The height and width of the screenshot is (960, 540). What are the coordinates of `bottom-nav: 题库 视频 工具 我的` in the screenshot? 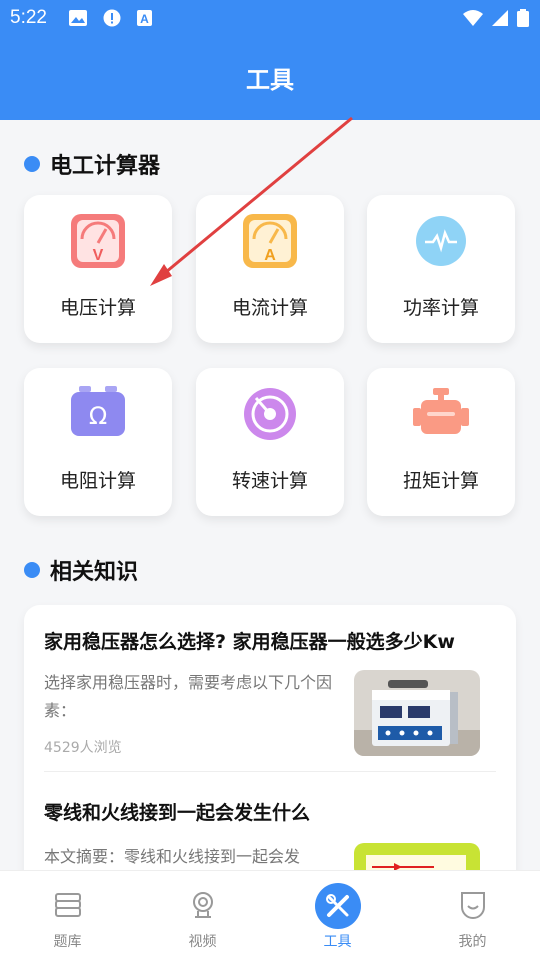 It's located at (270, 915).